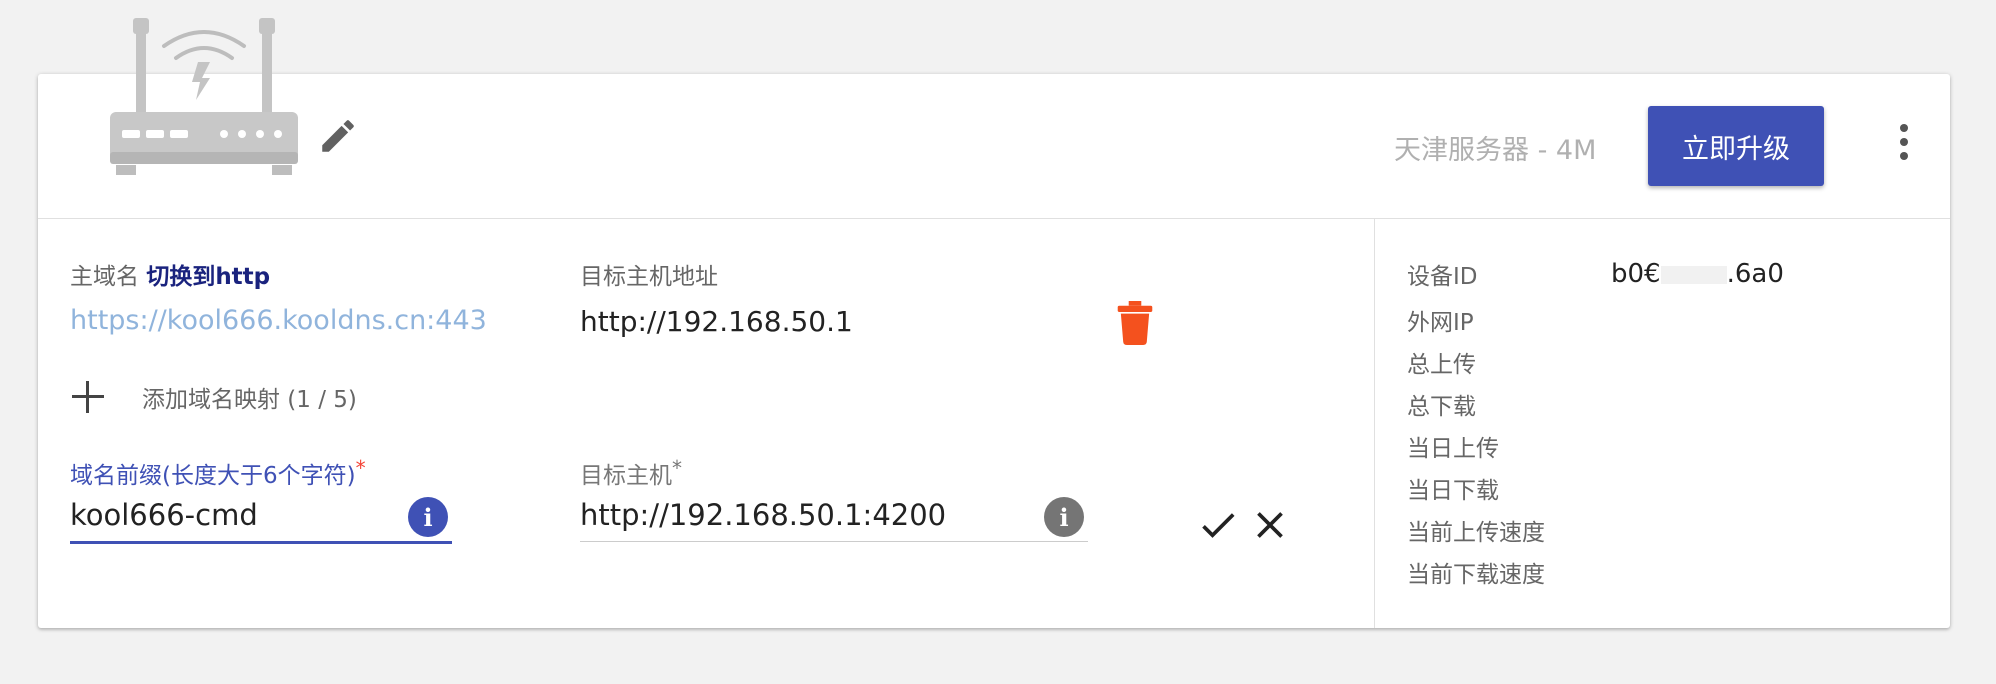  I want to click on daily-download-label: 当日下载, so click(1453, 491).